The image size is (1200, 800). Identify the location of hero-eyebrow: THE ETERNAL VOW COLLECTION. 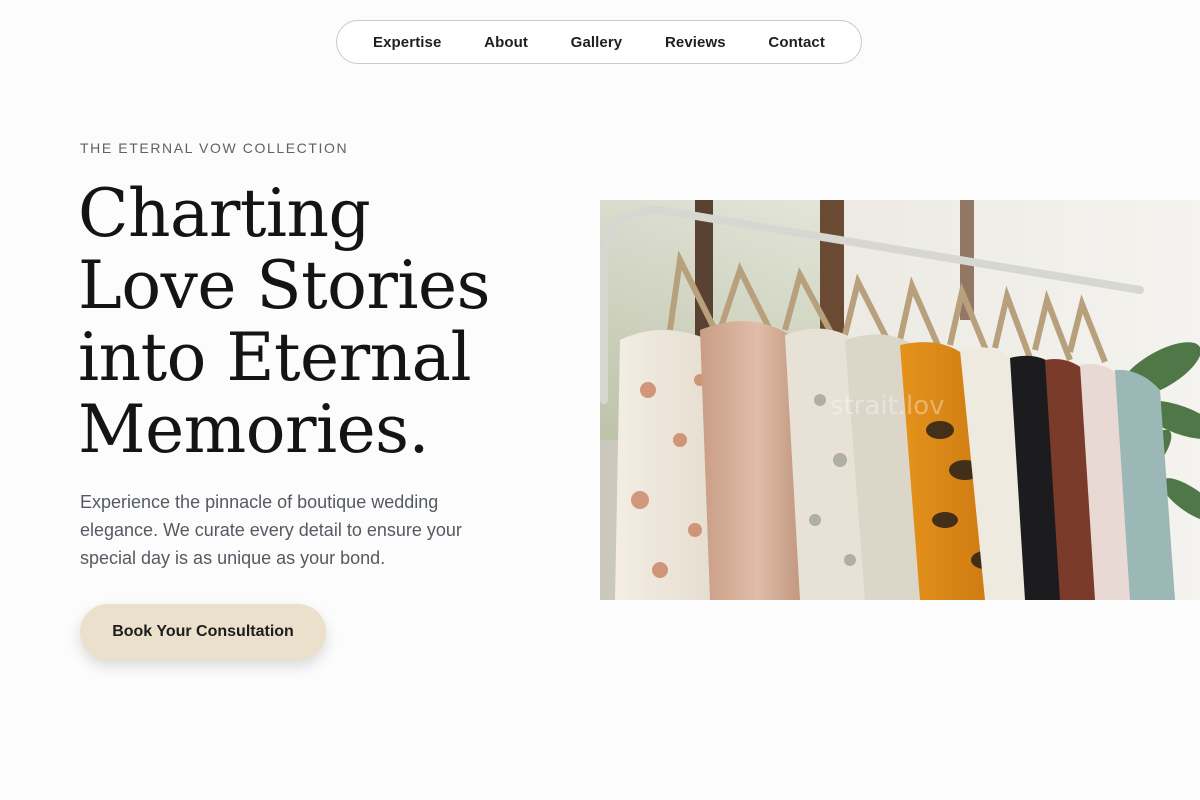
(214, 148).